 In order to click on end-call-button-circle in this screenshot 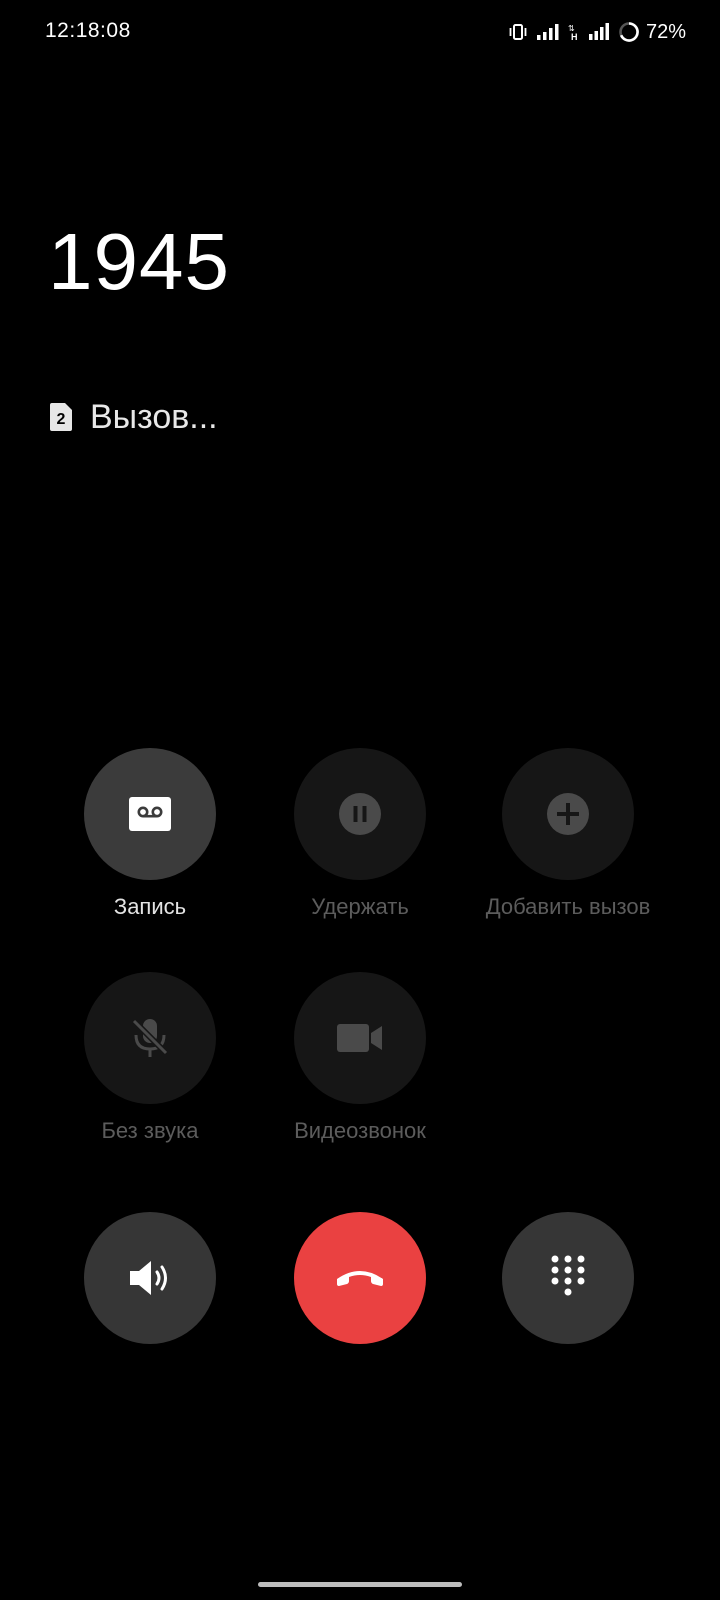, I will do `click(360, 1278)`.